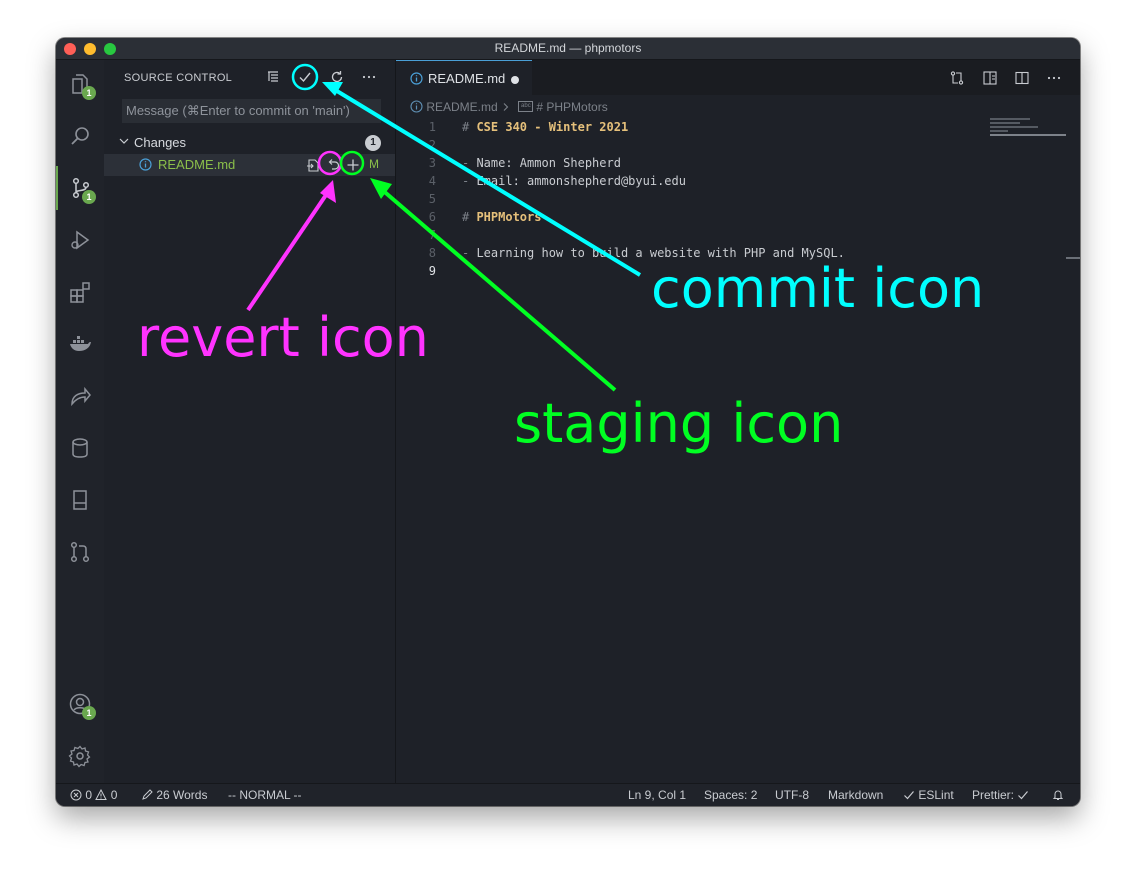  Describe the element at coordinates (283, 337) in the screenshot. I see `revert-icon-label: revert icon` at that location.